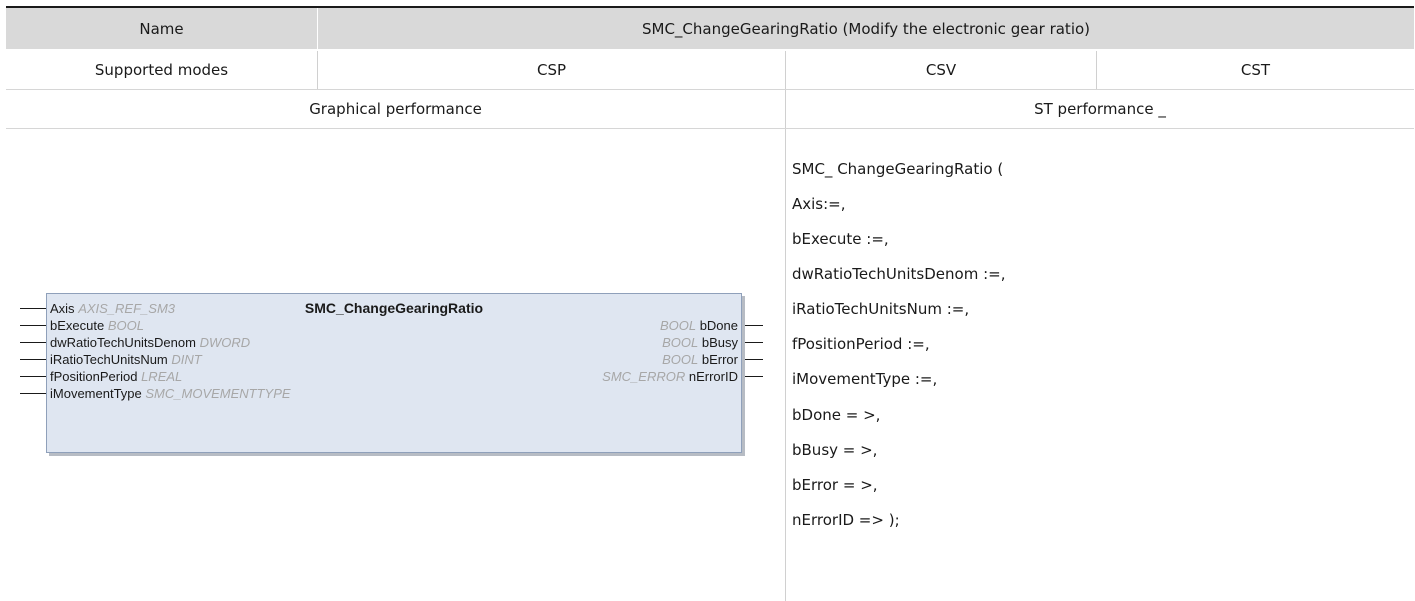  I want to click on output-pin: BOOL bError, so click(700, 359).